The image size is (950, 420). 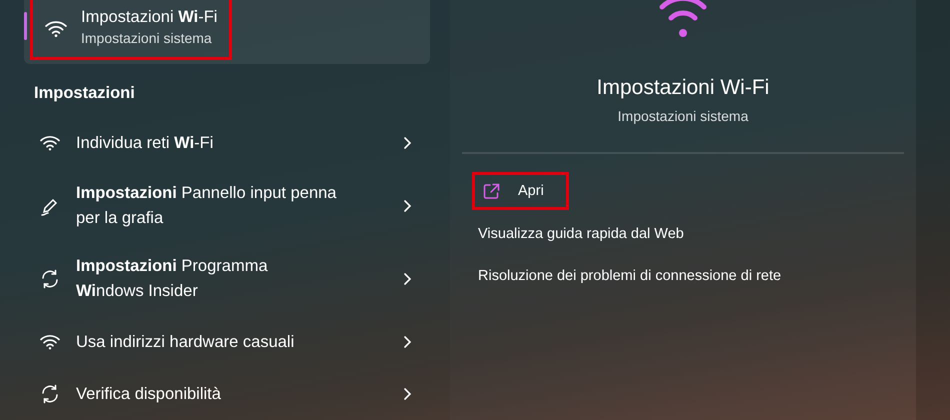 I want to click on open-link: Apri, so click(x=520, y=191).